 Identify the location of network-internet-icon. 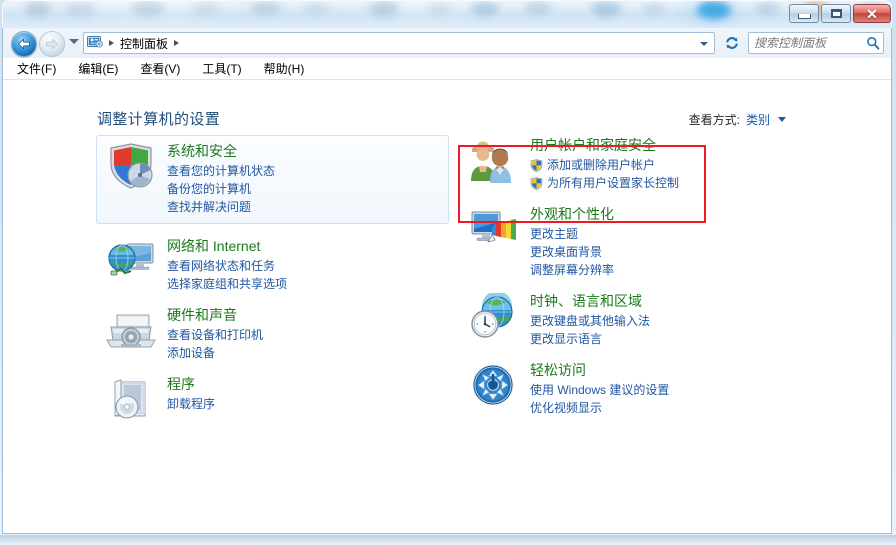
(131, 262).